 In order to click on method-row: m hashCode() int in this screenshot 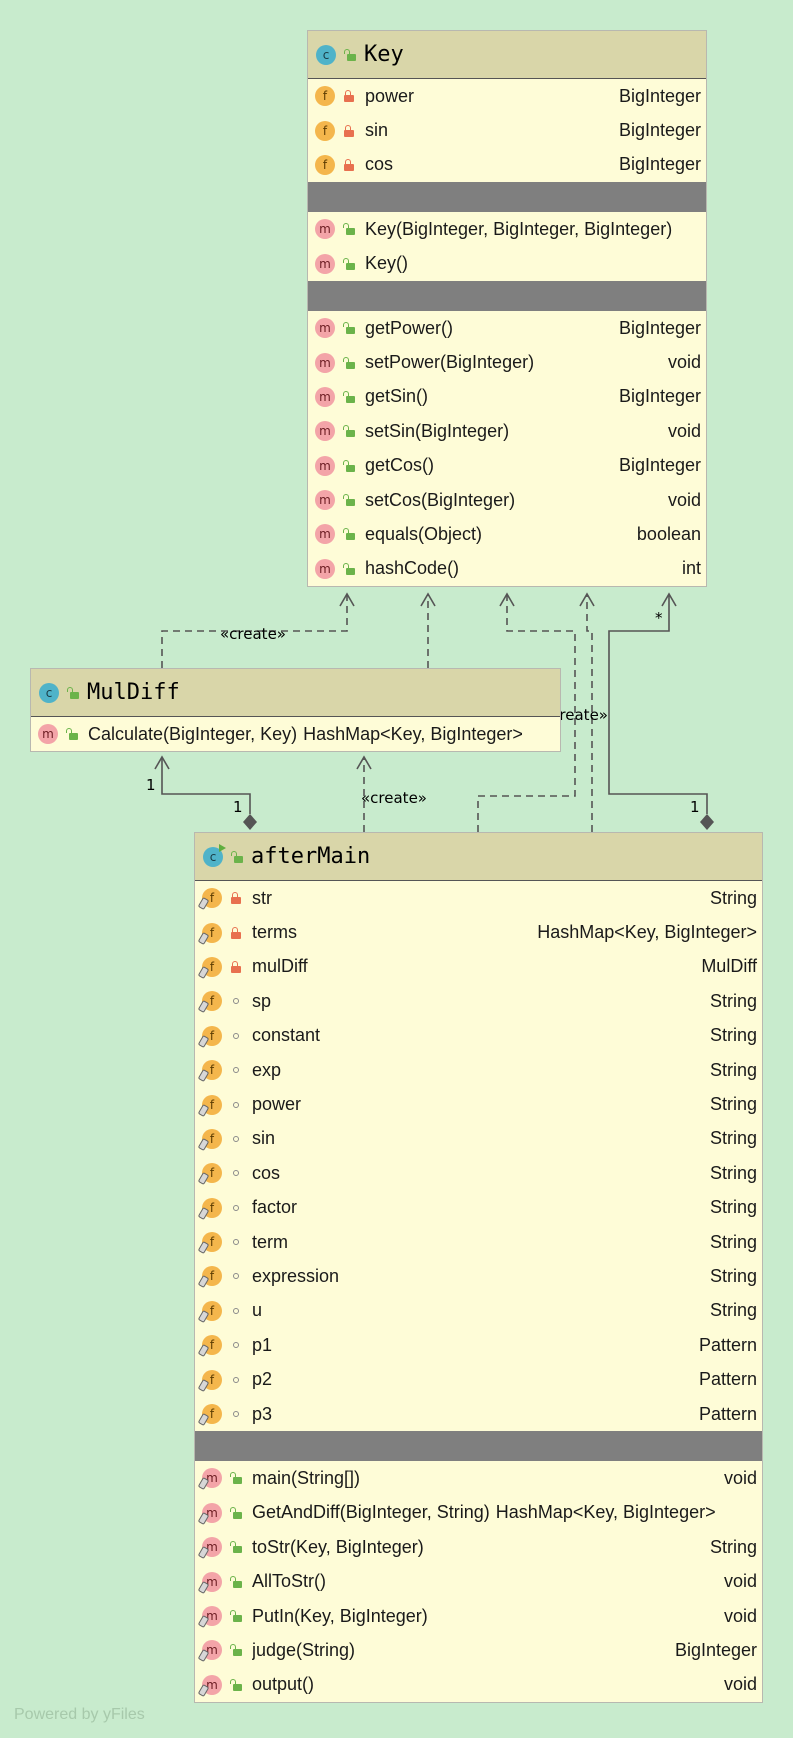, I will do `click(507, 569)`.